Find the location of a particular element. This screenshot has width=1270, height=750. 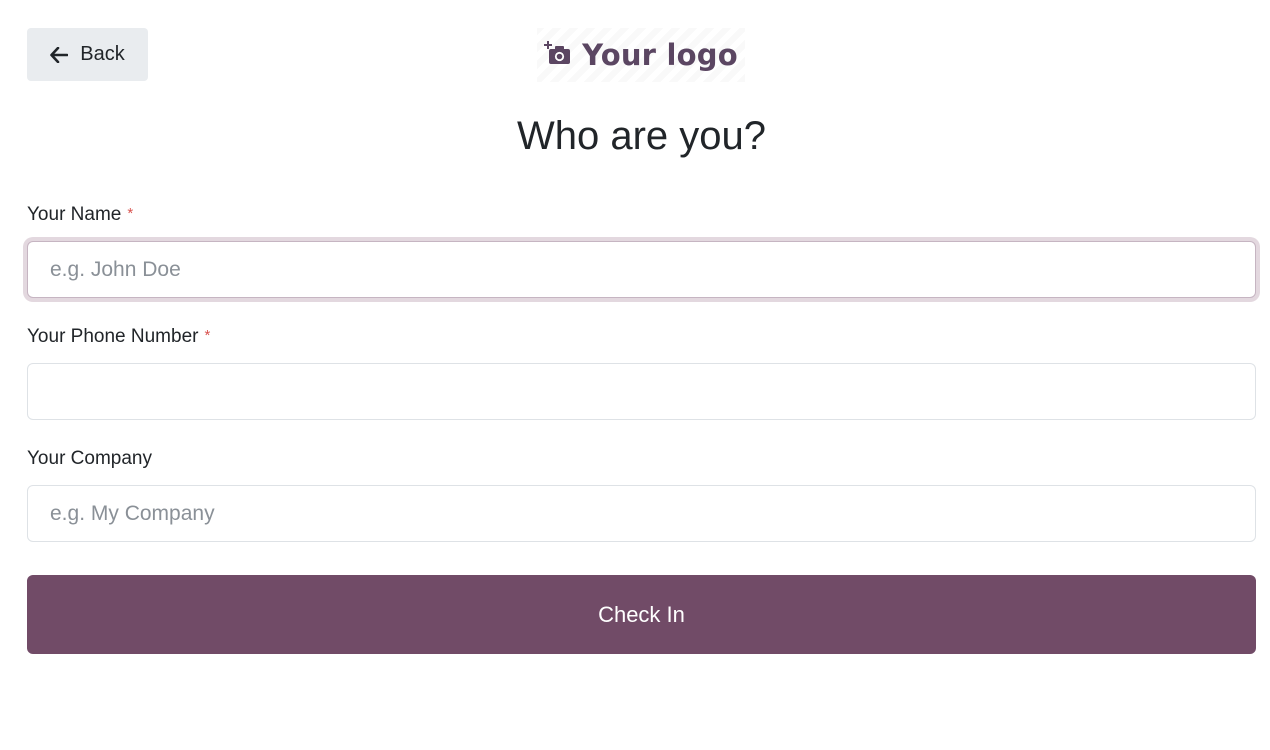

company-label-text: Your Company is located at coordinates (89, 458).